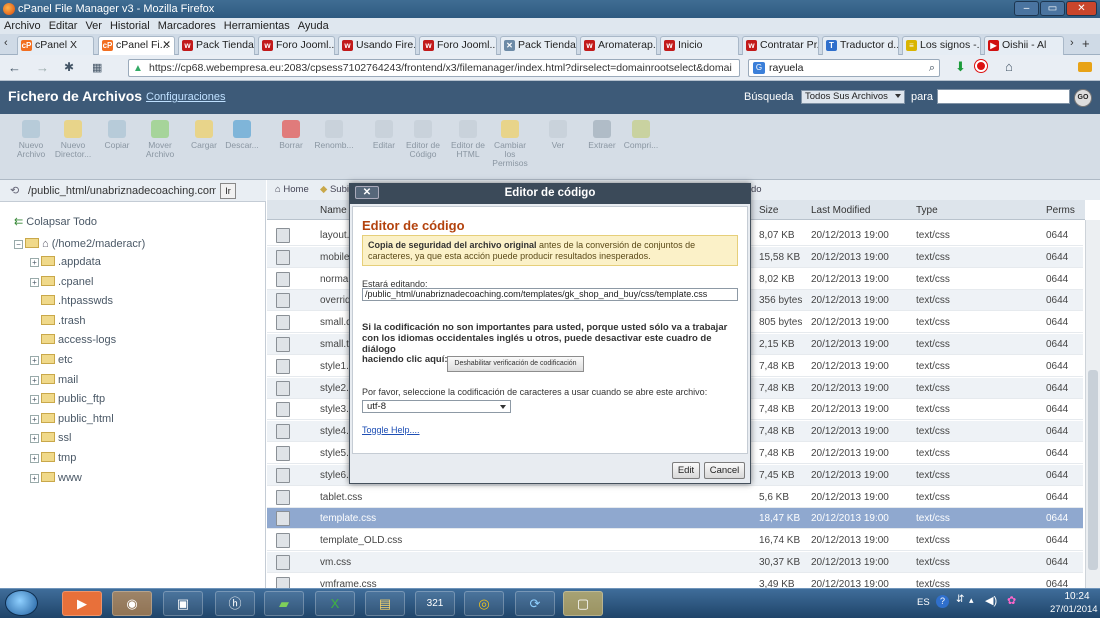 The width and height of the screenshot is (1100, 618). What do you see at coordinates (699, 45) in the screenshot?
I see `browser-tab: w Inicio` at bounding box center [699, 45].